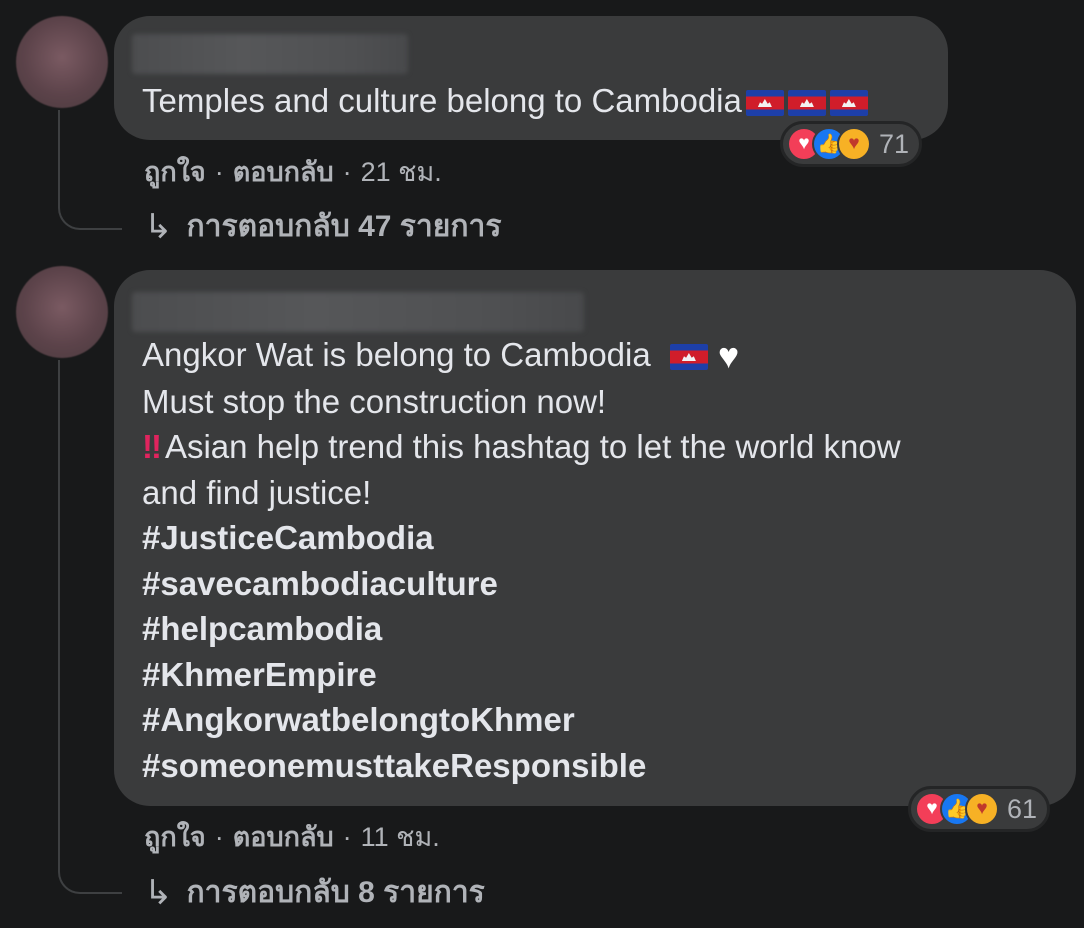 This screenshot has height=928, width=1084. What do you see at coordinates (442, 100) in the screenshot?
I see `comment-line: Temples and culture belong to Cambodia` at bounding box center [442, 100].